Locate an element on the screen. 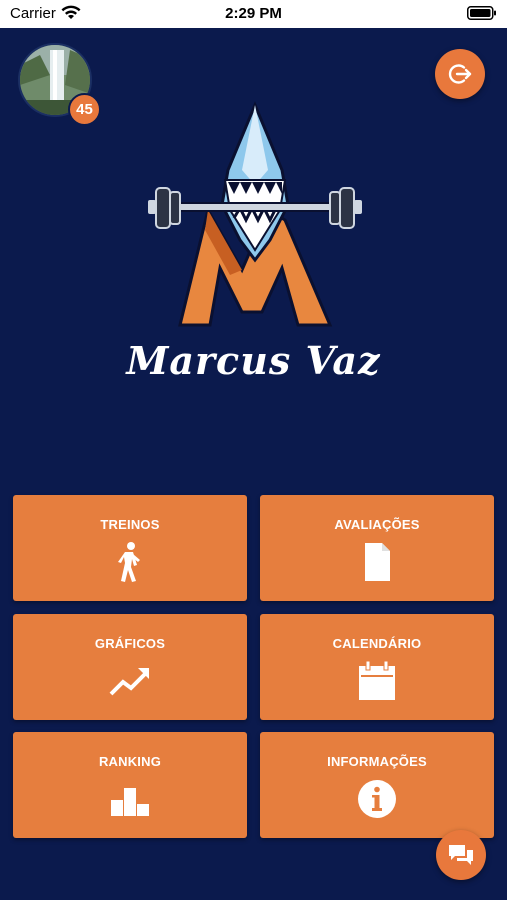  tile-ranking: RANKING is located at coordinates (130, 785).